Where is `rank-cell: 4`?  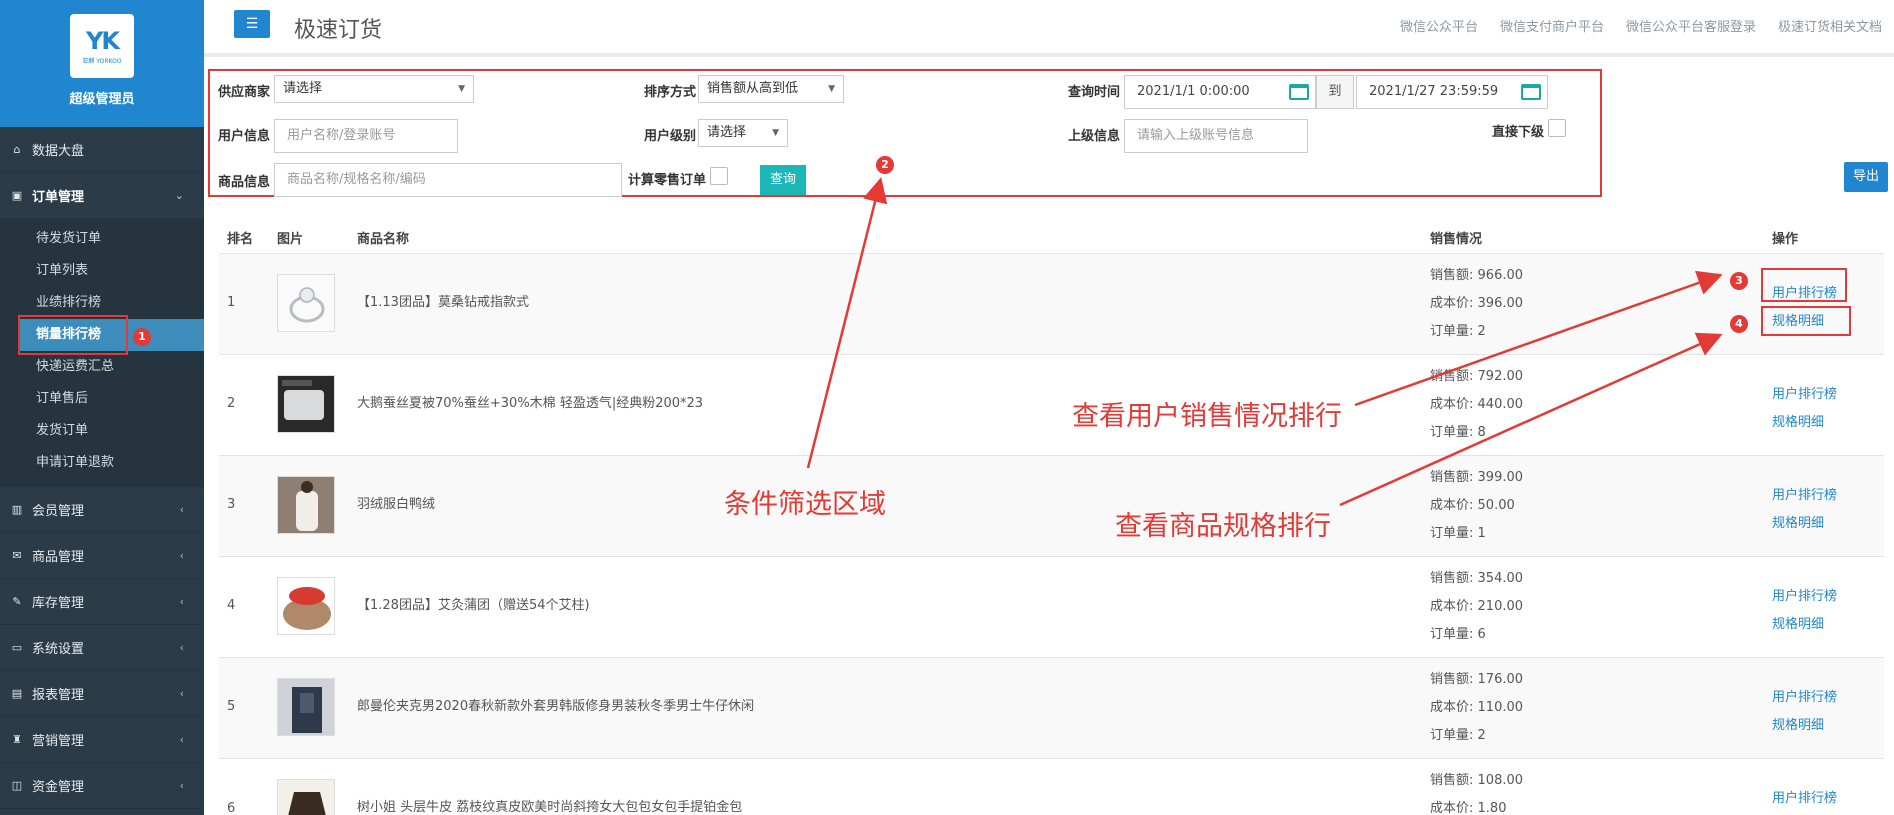 rank-cell: 4 is located at coordinates (231, 605).